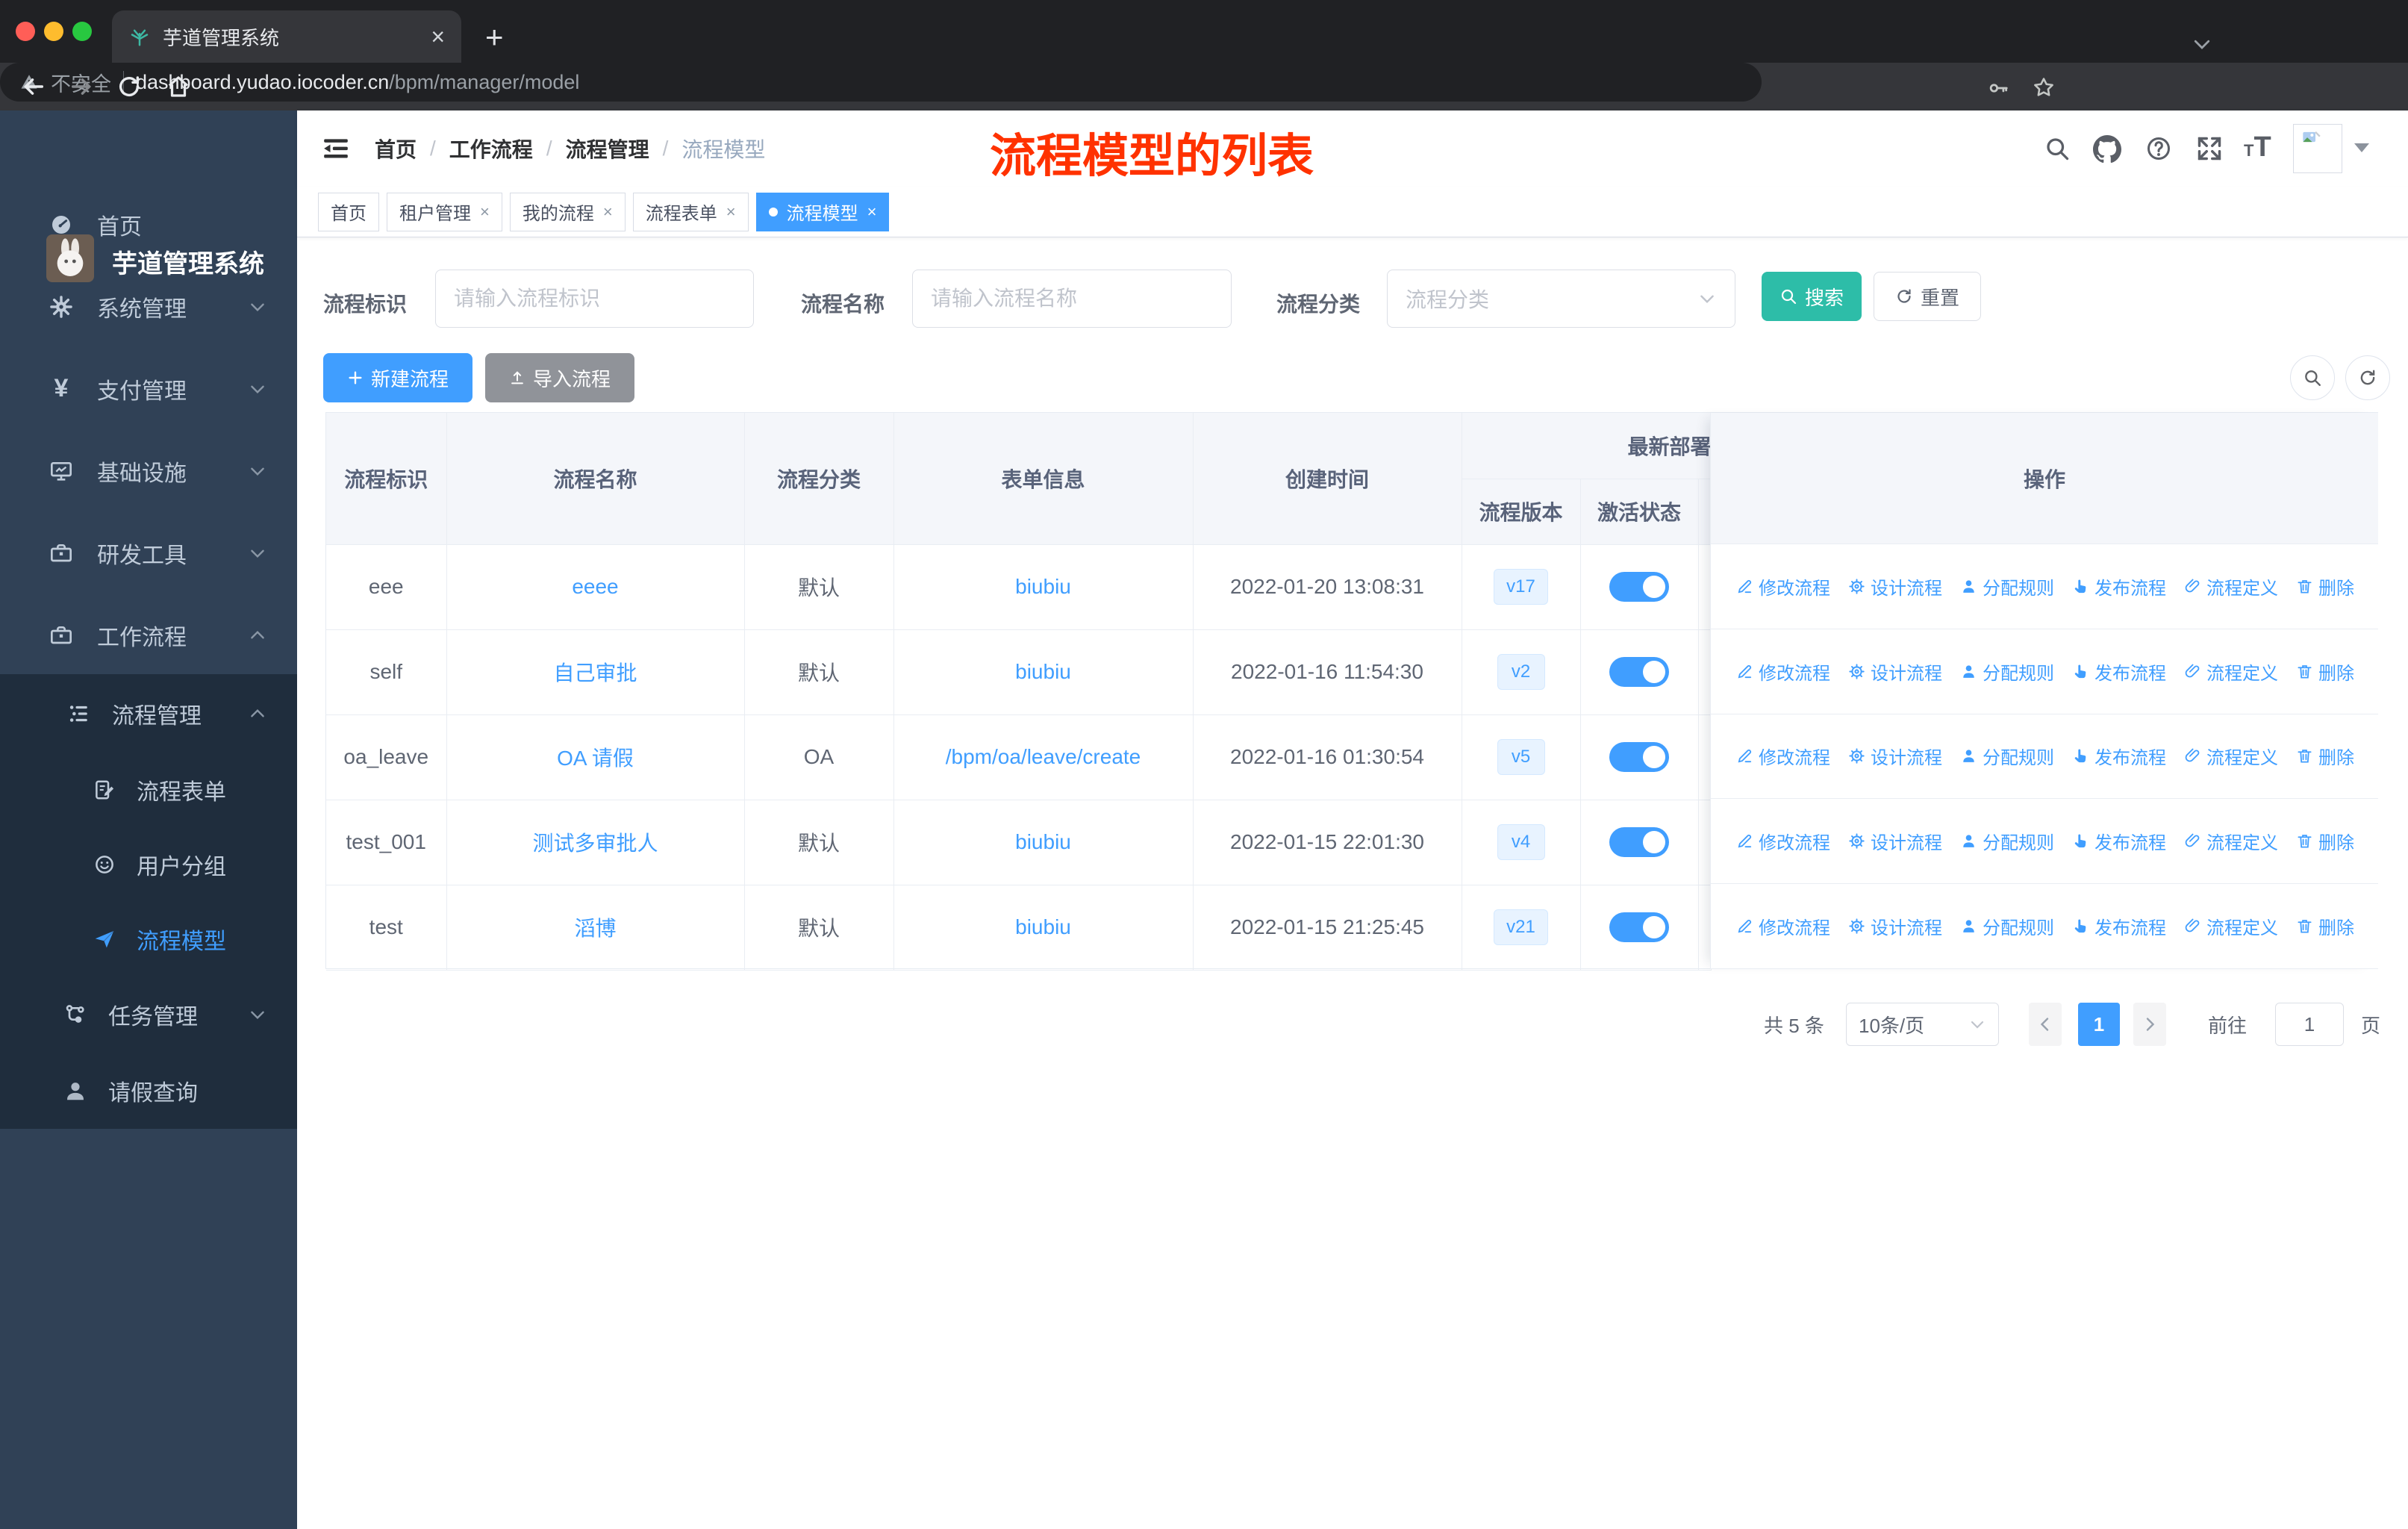 The image size is (2408, 1529). Describe the element at coordinates (397, 377) in the screenshot. I see `create-process-button: 新建流程` at that location.